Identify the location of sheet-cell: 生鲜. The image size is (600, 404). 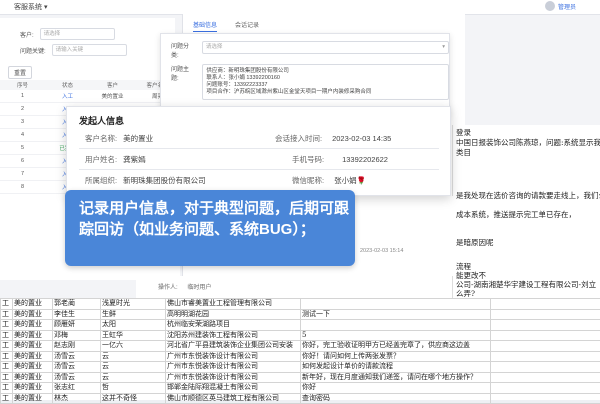
(133, 314).